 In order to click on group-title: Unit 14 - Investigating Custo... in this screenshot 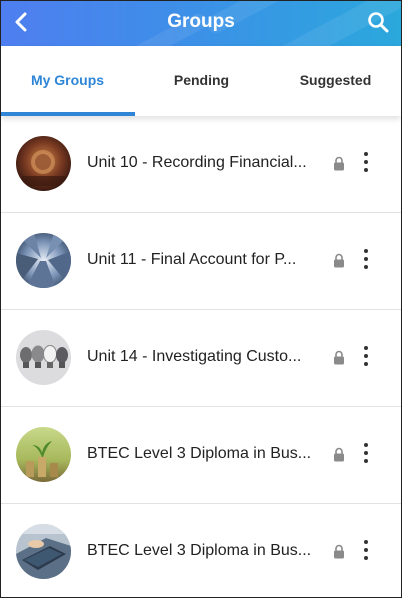, I will do `click(194, 356)`.